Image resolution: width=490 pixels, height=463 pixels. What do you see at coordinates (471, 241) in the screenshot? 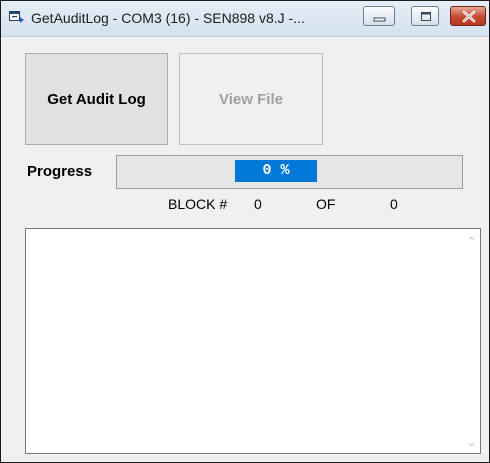
I see `scroll-up-icon: ⌃` at bounding box center [471, 241].